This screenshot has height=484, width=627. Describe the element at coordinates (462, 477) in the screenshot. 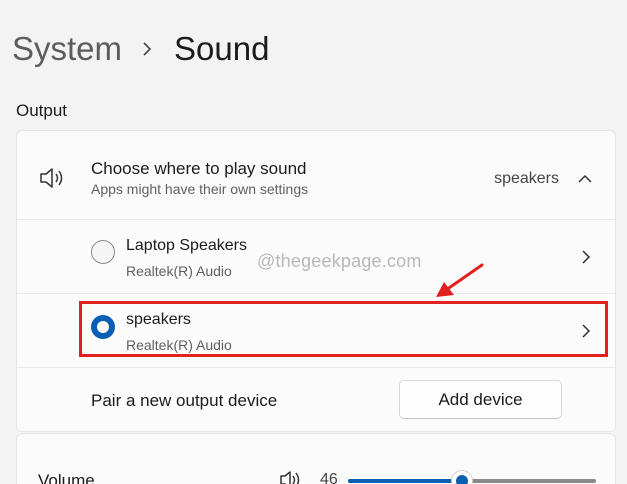

I see `volume-slider-thumb` at that location.